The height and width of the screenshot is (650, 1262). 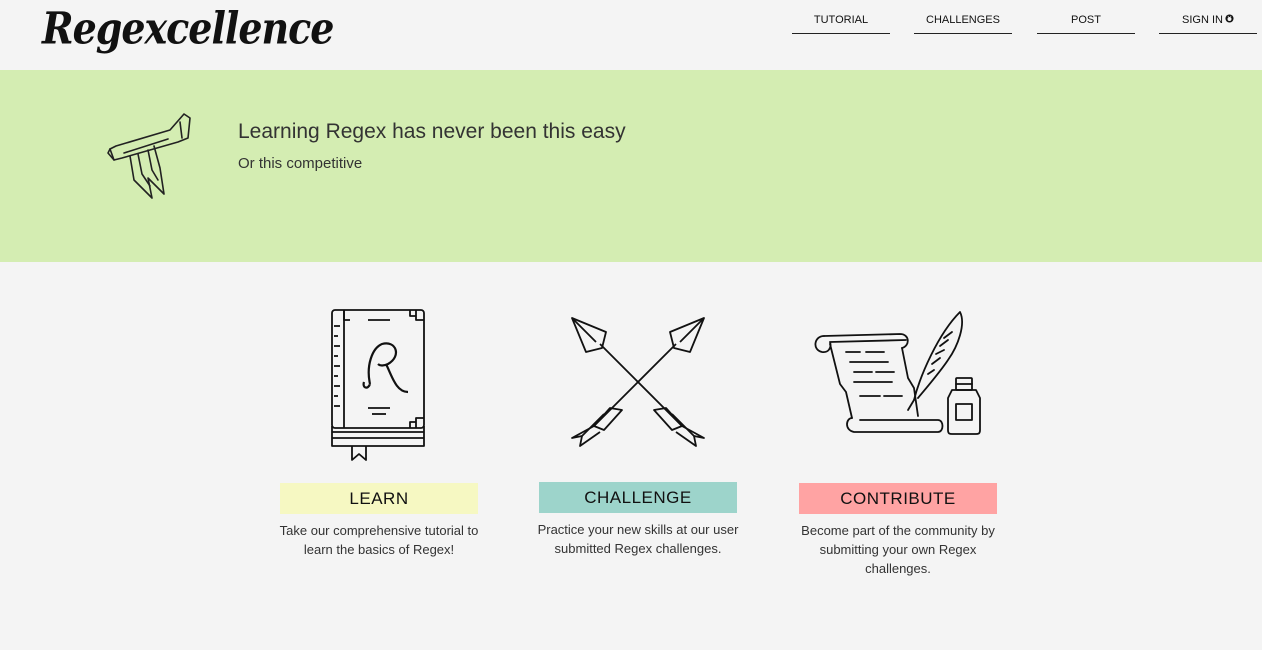 What do you see at coordinates (300, 163) in the screenshot?
I see `hero-subtitle: Or this competitive` at bounding box center [300, 163].